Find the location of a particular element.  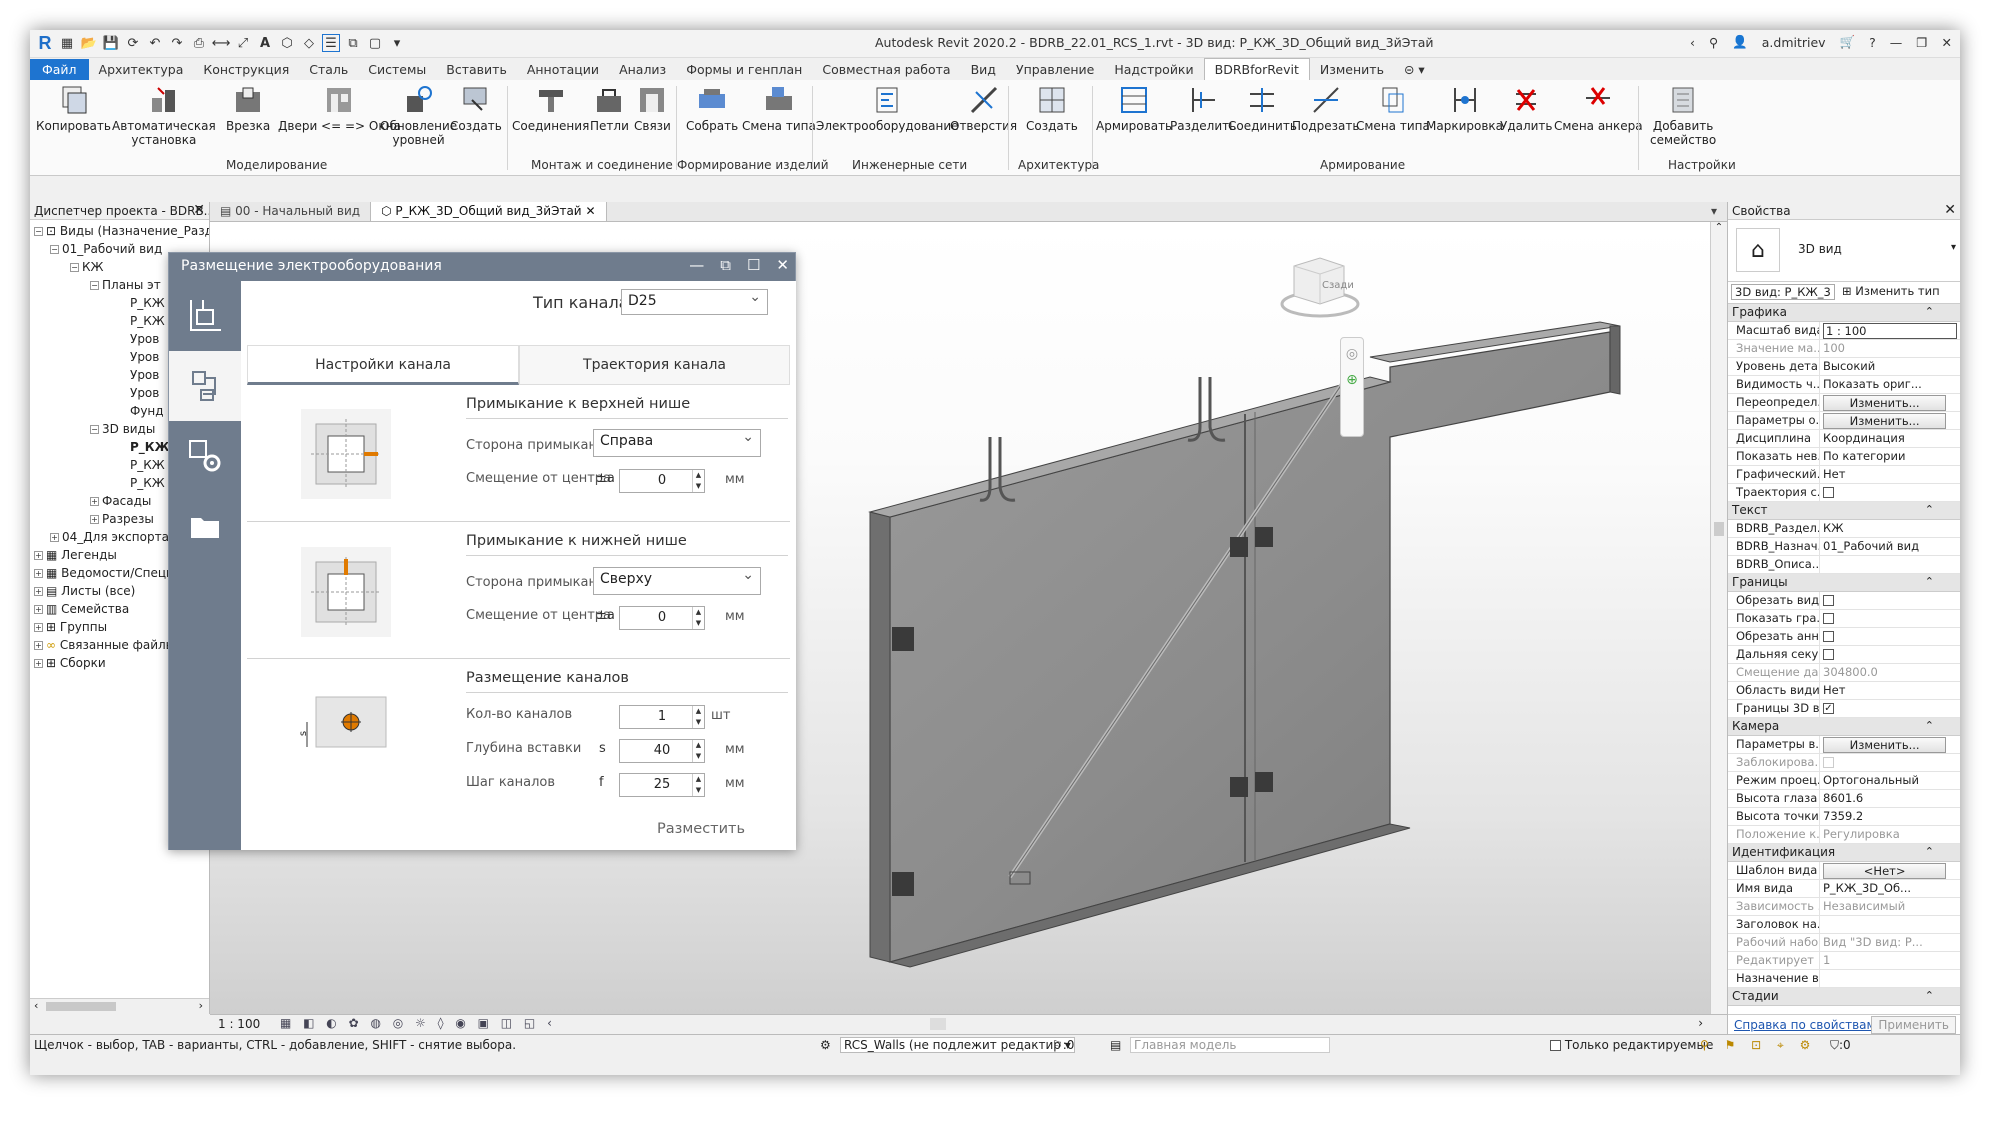

property-group-header: Текст is located at coordinates (1844, 511).